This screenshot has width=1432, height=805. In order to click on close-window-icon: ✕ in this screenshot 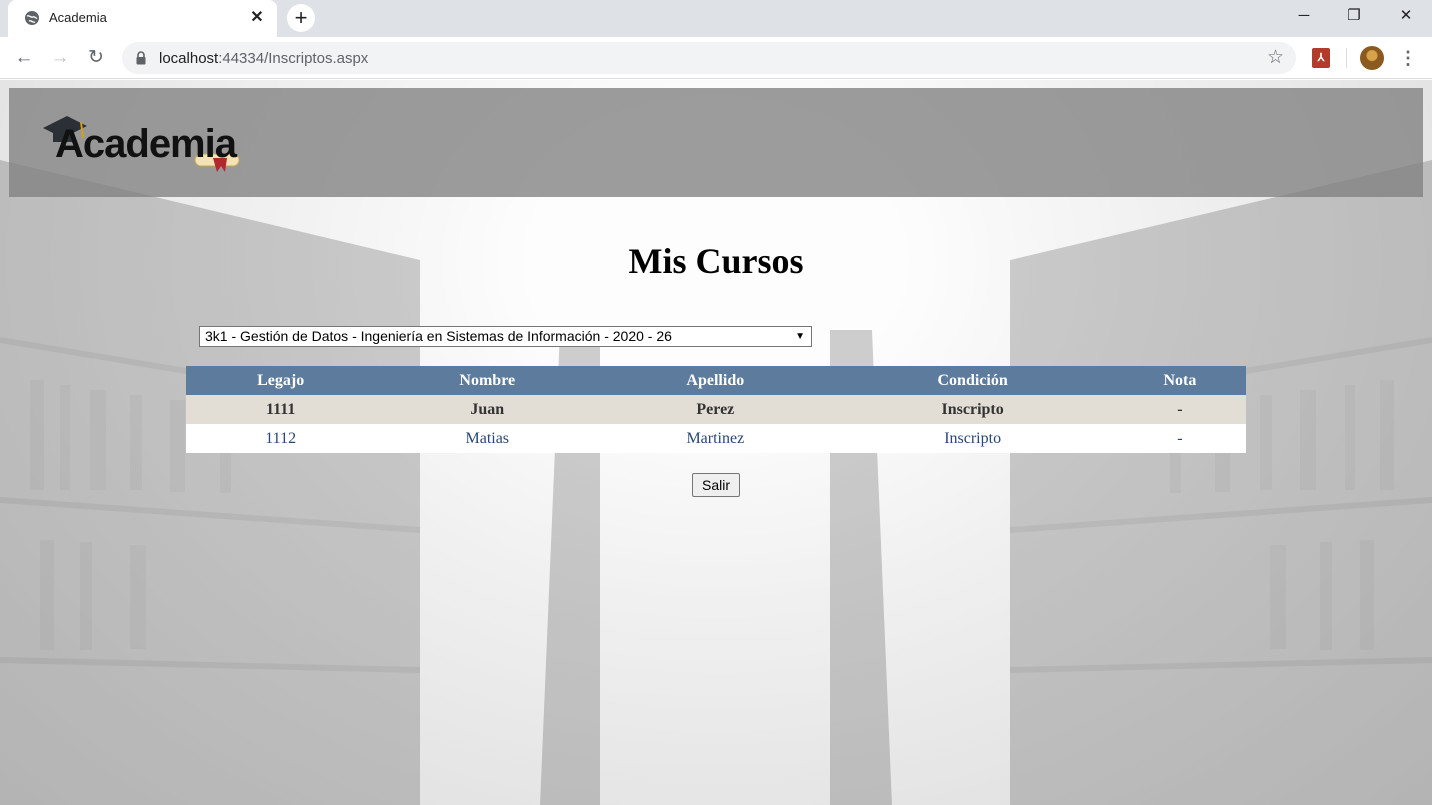, I will do `click(1406, 16)`.